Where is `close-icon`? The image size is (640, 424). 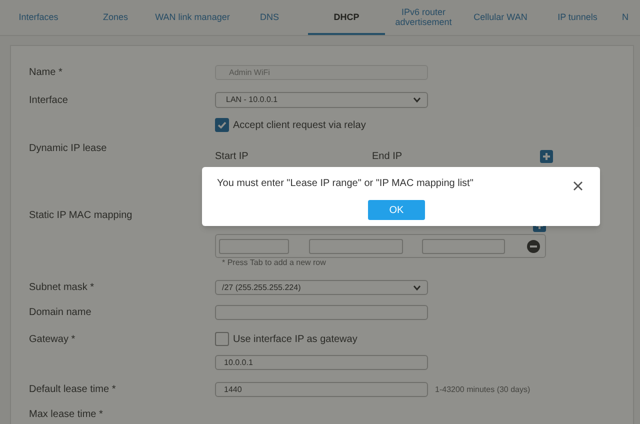
close-icon is located at coordinates (578, 186).